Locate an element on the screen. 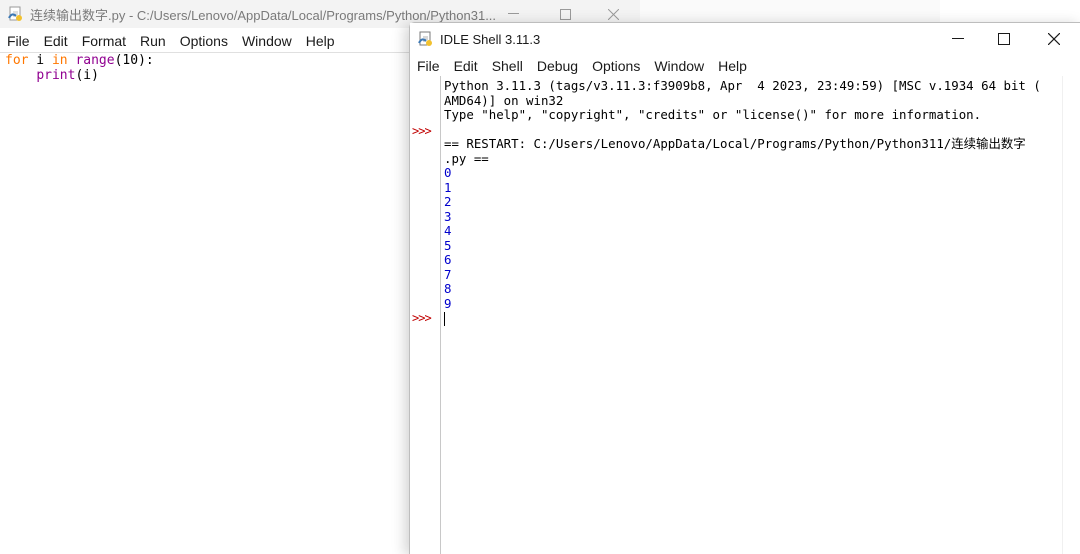  editor-menu-help: Help is located at coordinates (320, 41).